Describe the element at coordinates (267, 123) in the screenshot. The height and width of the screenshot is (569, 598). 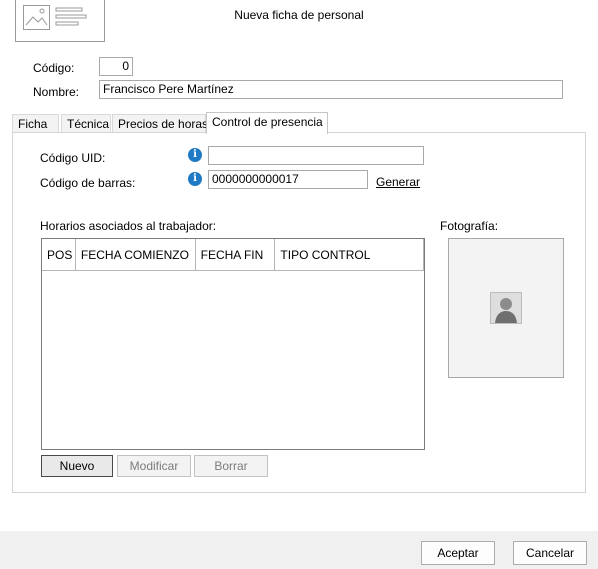
I see `tab-control-de-presencia: Control de presencia` at that location.